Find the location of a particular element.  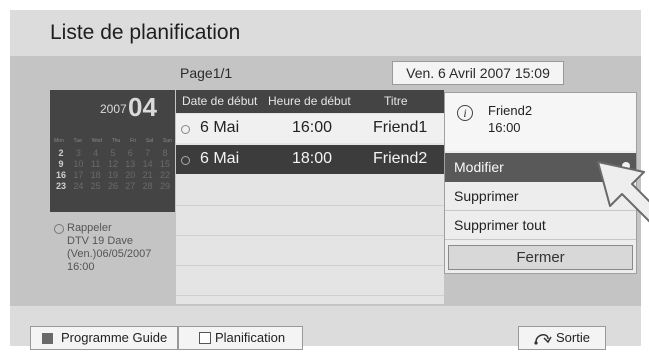

exit-label: Sortie is located at coordinates (573, 337).